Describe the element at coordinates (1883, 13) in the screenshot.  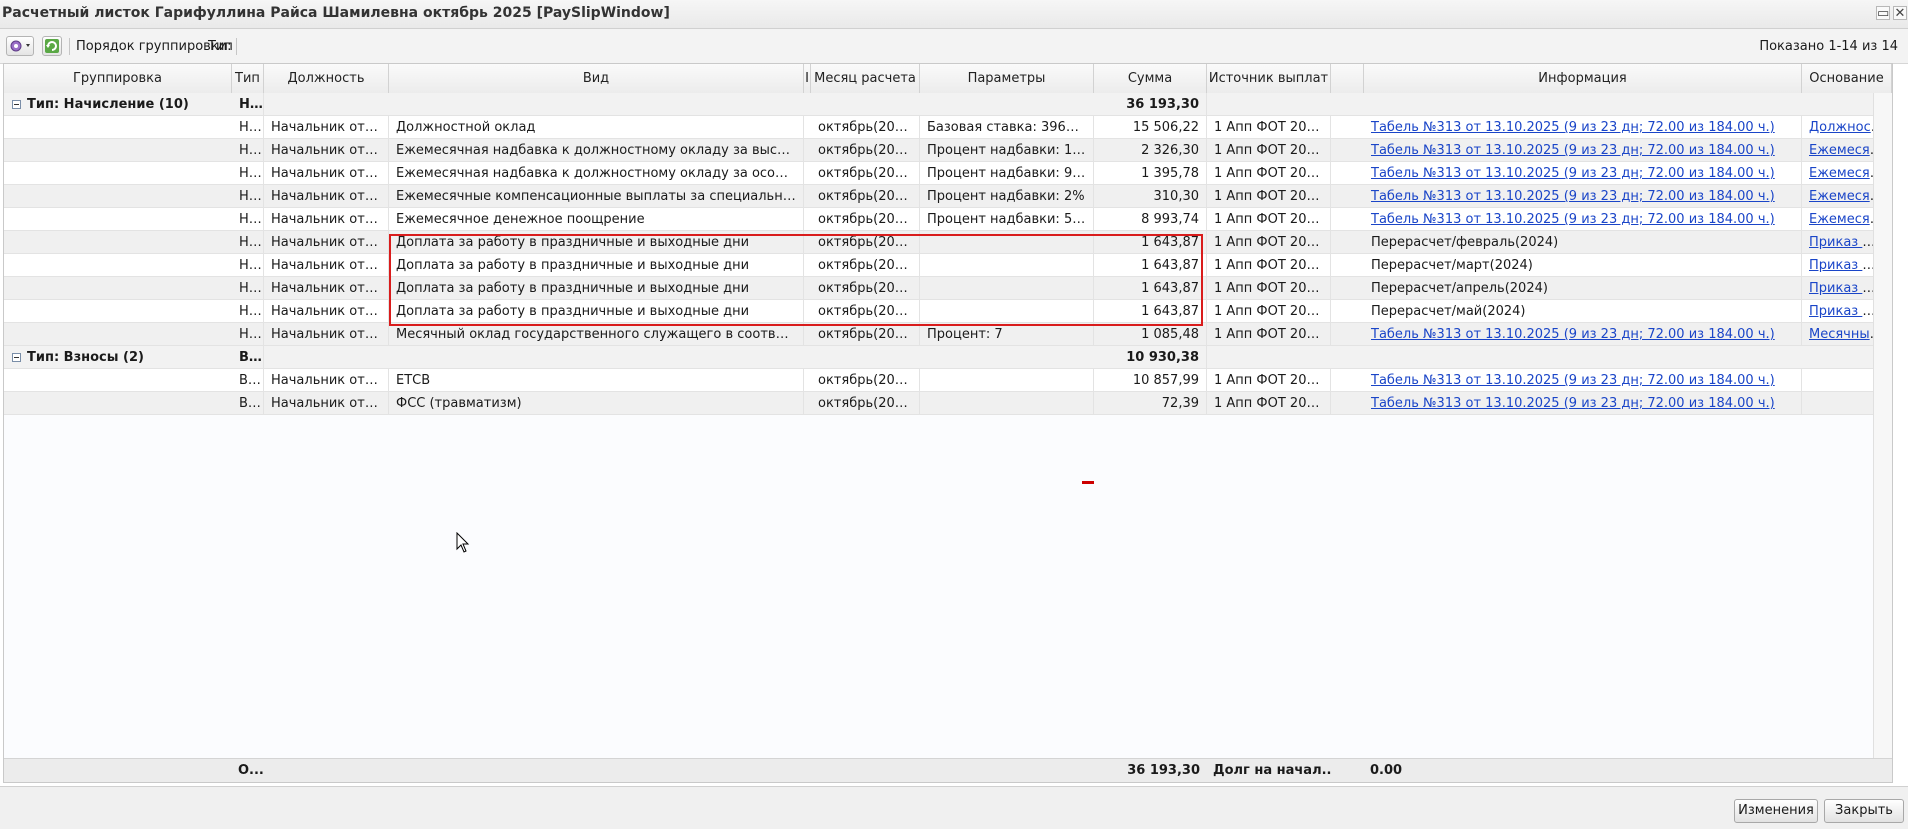
I see `restore-icon: ▭` at that location.